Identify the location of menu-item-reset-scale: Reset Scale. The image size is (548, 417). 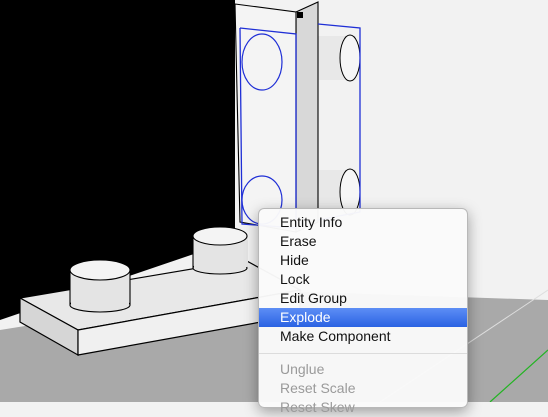
(318, 388).